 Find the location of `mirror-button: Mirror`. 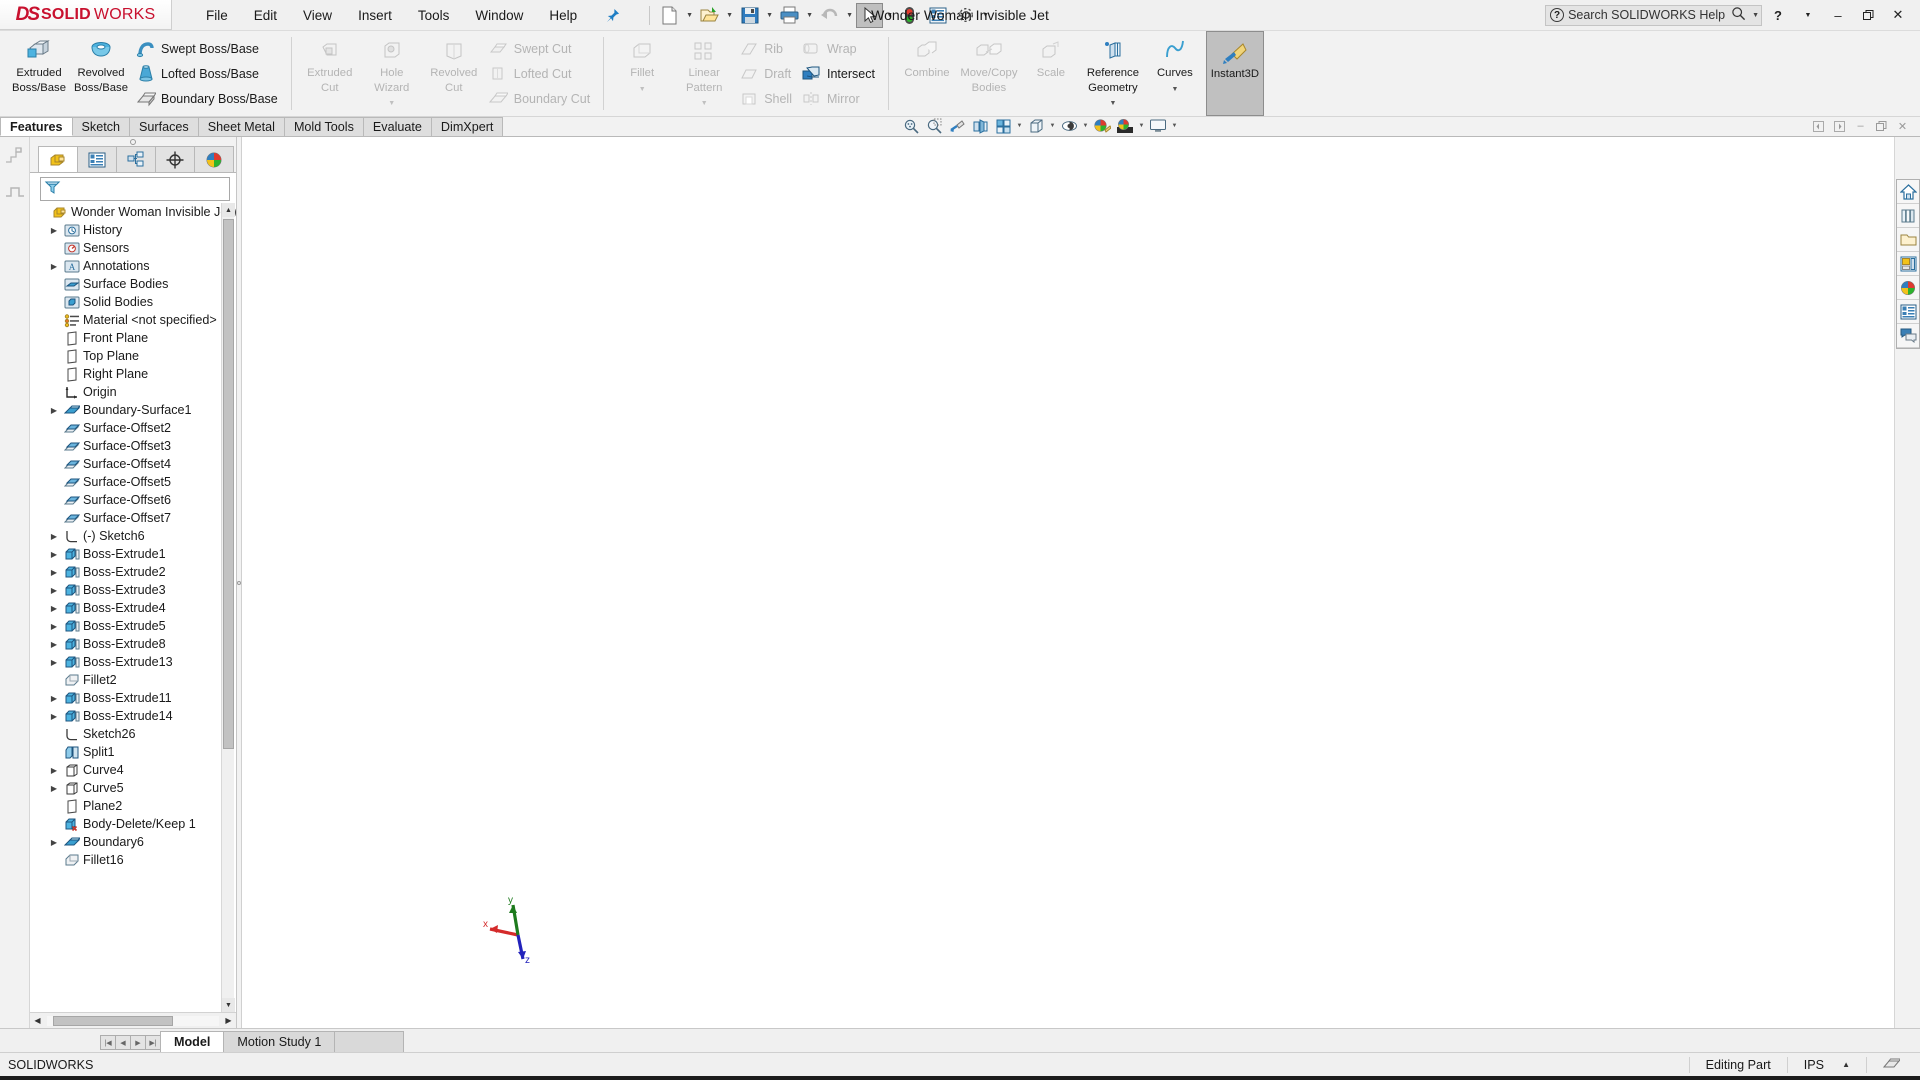

mirror-button: Mirror is located at coordinates (839, 99).